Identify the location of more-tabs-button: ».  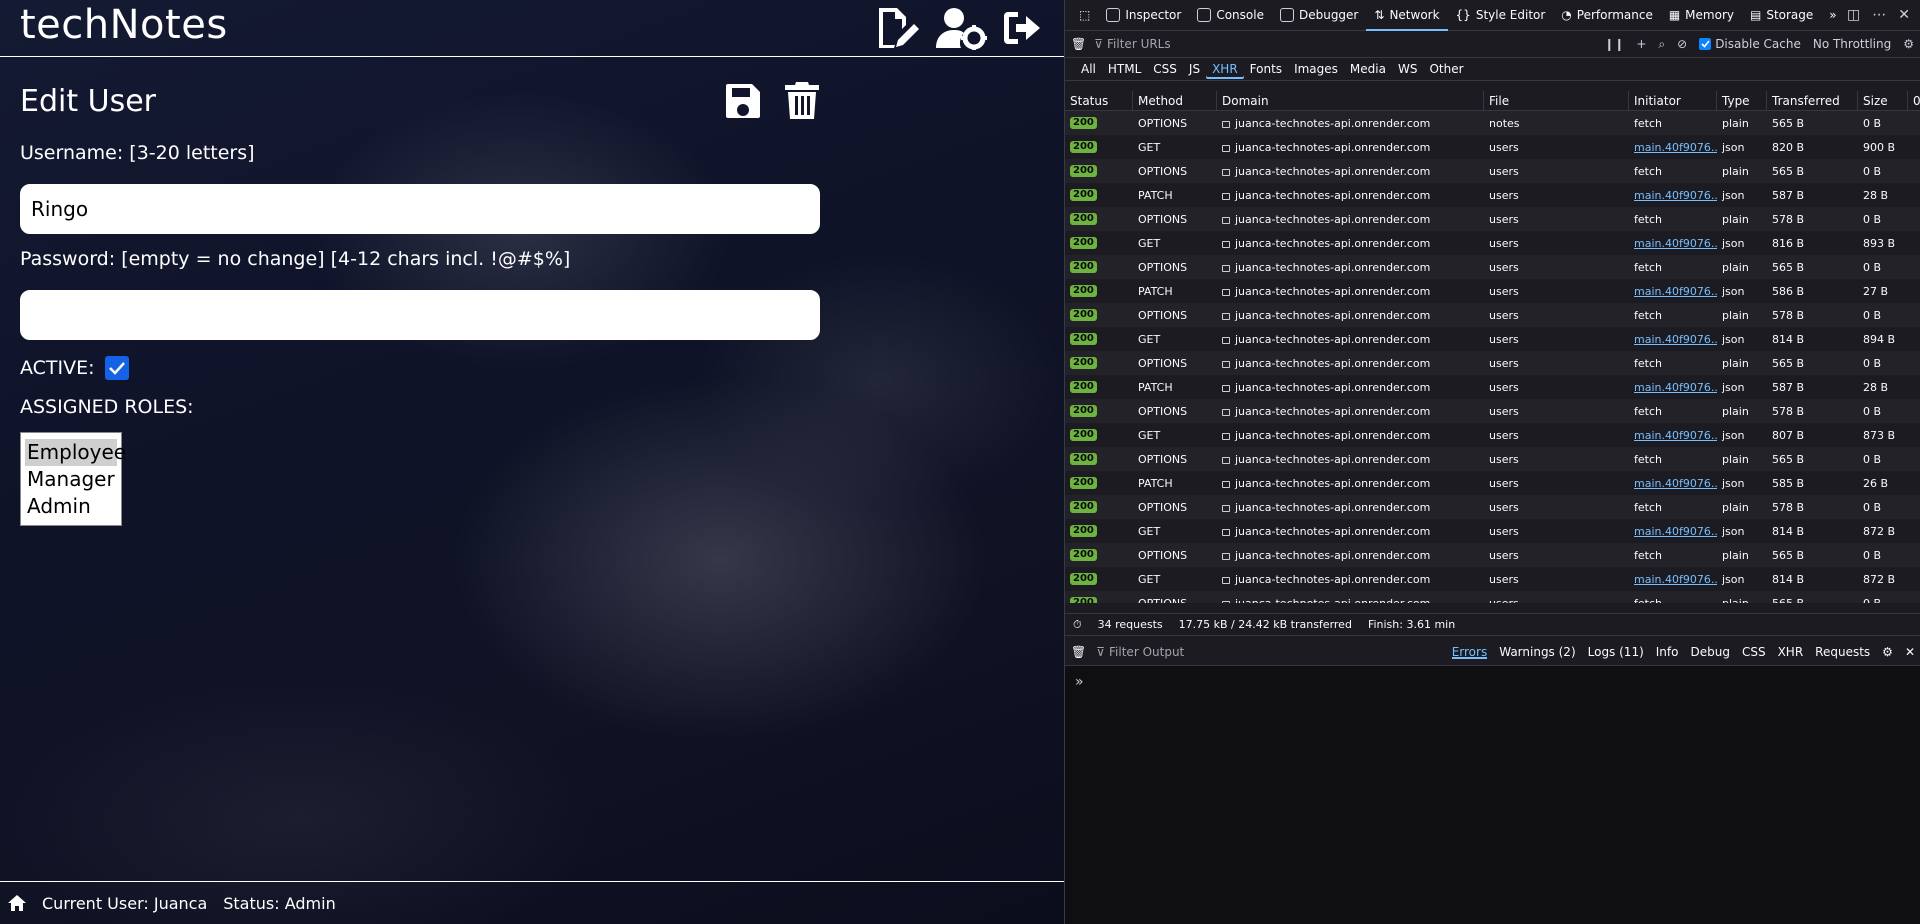
(1832, 15).